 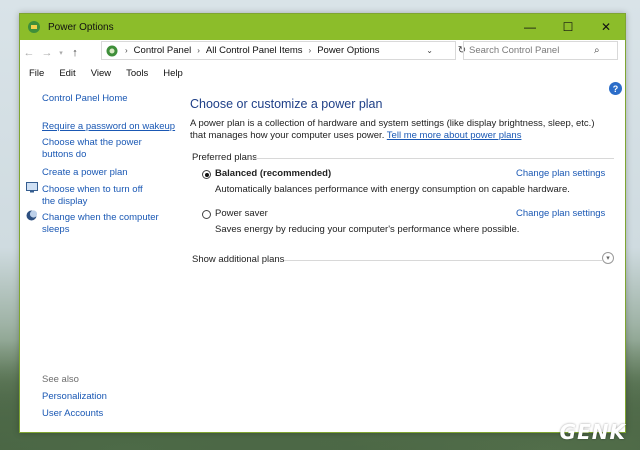 I want to click on sidebar-item-require-password: Require a password on wakeup, so click(x=108, y=126).